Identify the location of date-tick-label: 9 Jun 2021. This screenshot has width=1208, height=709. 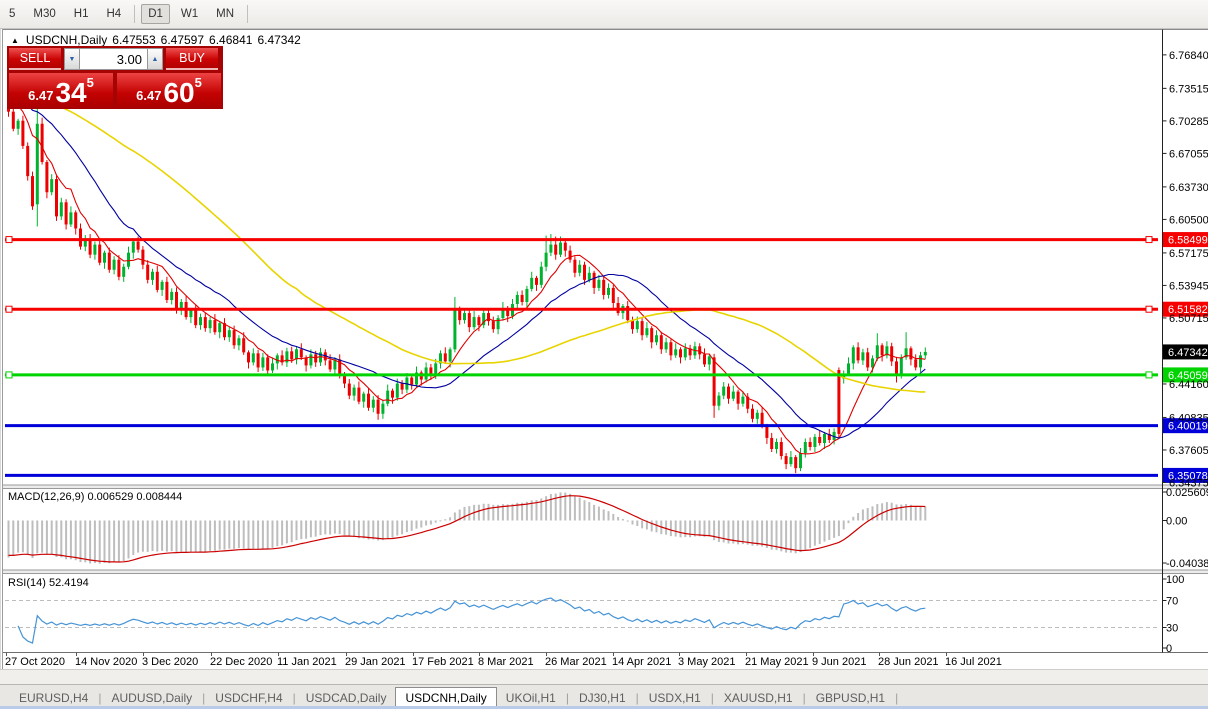
(839, 662).